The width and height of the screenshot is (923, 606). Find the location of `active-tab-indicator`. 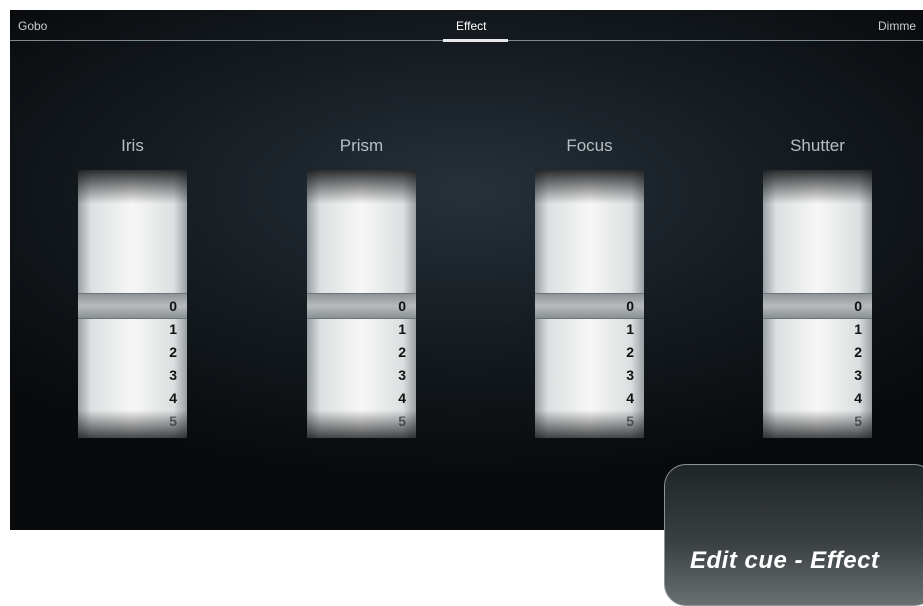

active-tab-indicator is located at coordinates (475, 40).